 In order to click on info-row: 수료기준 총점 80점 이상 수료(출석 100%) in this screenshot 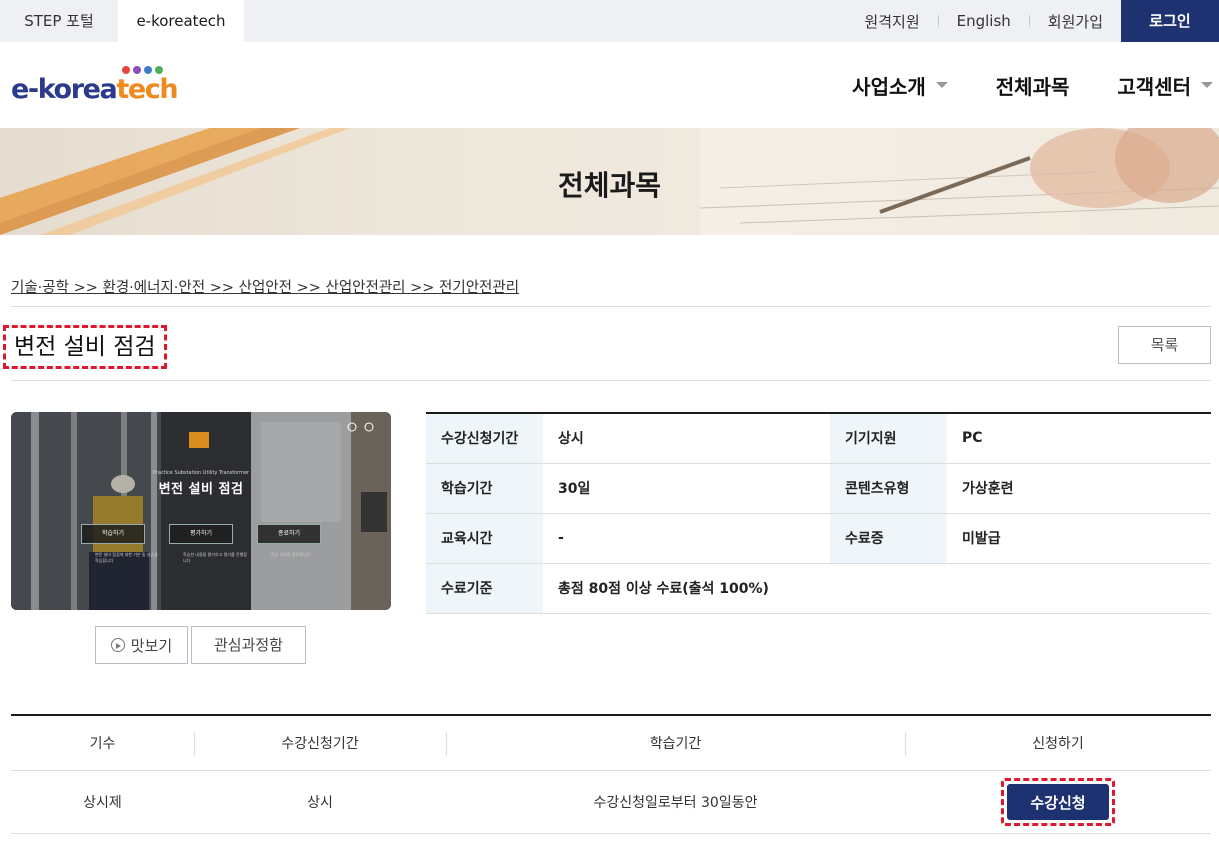, I will do `click(818, 588)`.